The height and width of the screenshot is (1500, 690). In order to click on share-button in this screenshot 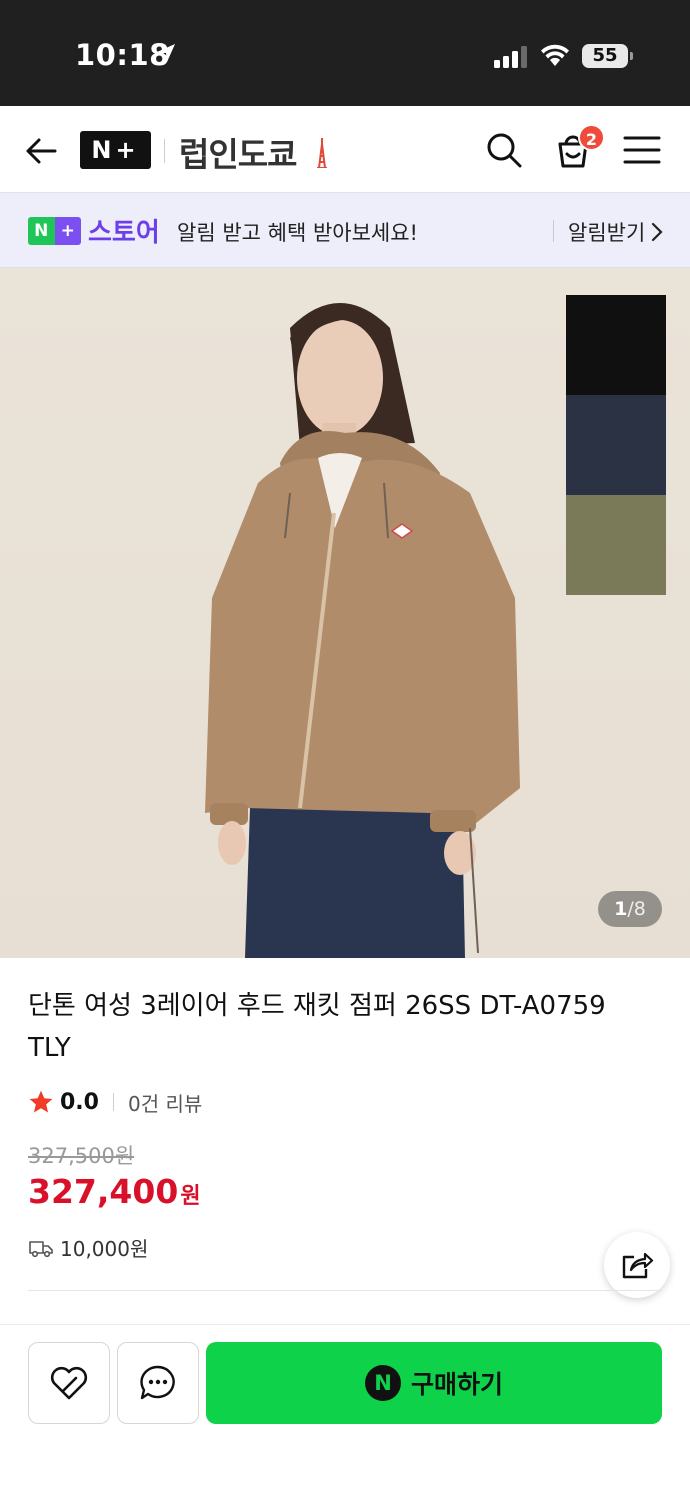, I will do `click(637, 1265)`.